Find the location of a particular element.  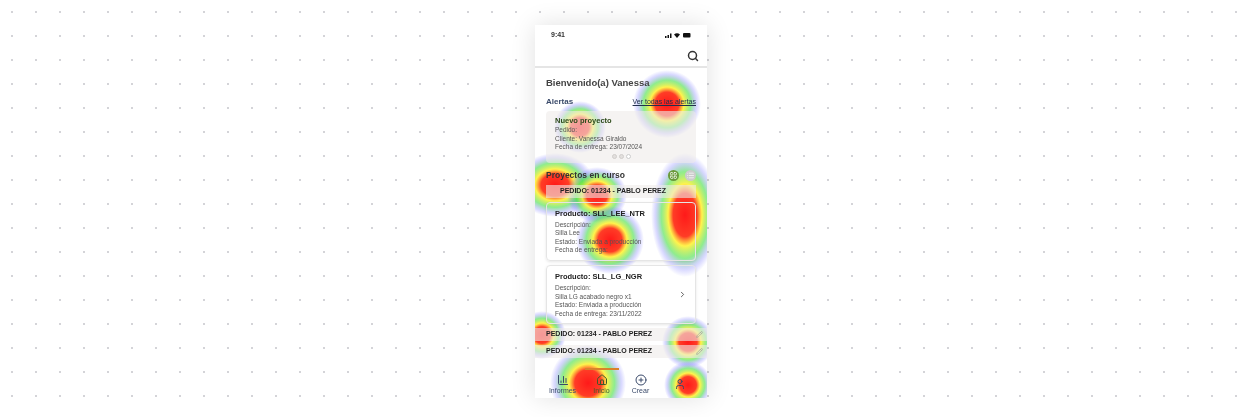

status-icons is located at coordinates (678, 35).